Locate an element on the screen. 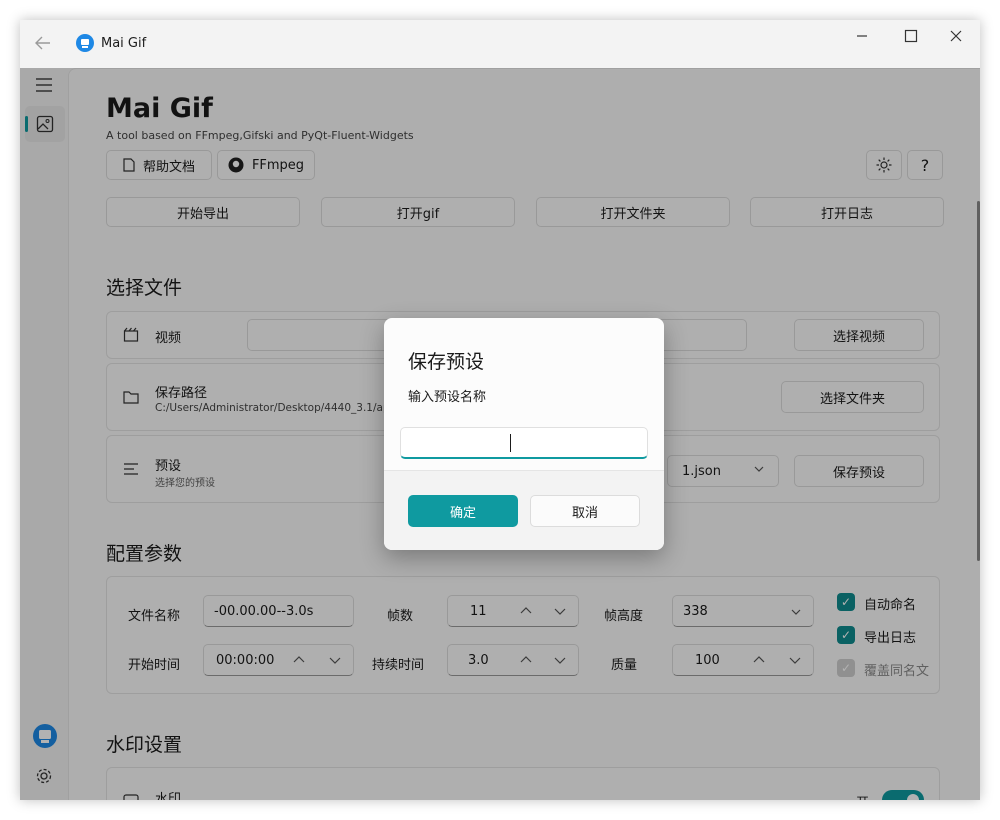 The height and width of the screenshot is (820, 1000). text-cursor is located at coordinates (510, 443).